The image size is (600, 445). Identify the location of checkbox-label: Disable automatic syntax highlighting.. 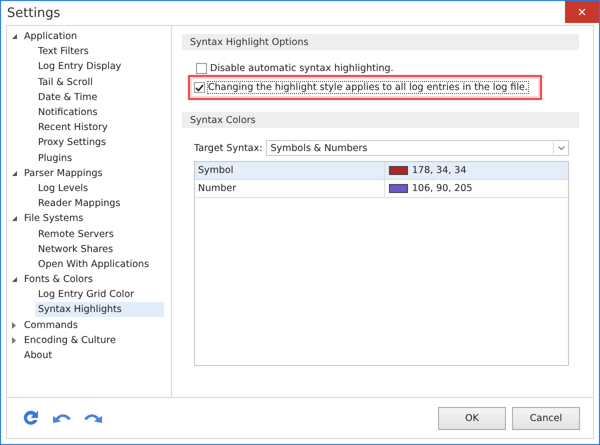
(302, 68).